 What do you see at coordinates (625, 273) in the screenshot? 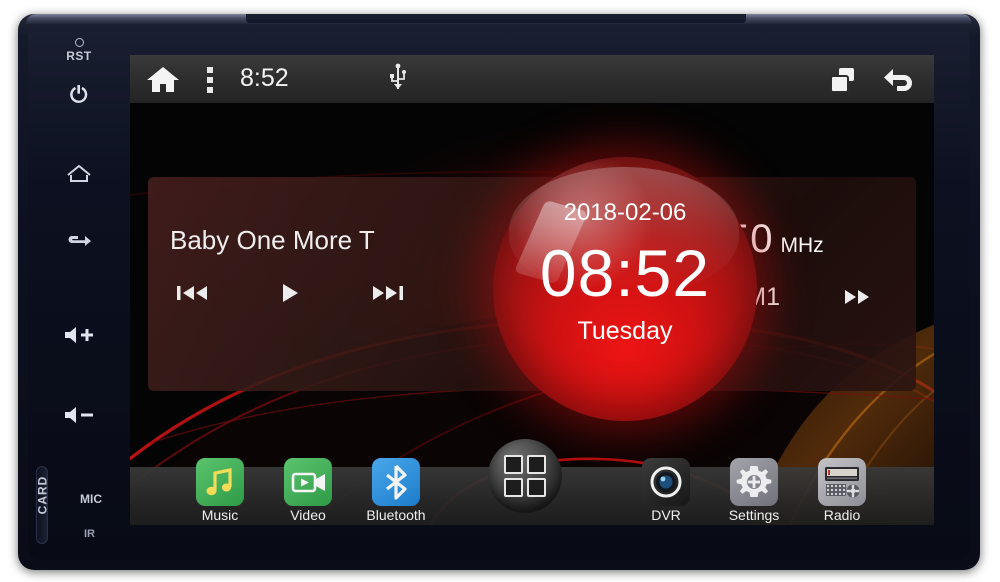
I see `clock-time: 08:52` at bounding box center [625, 273].